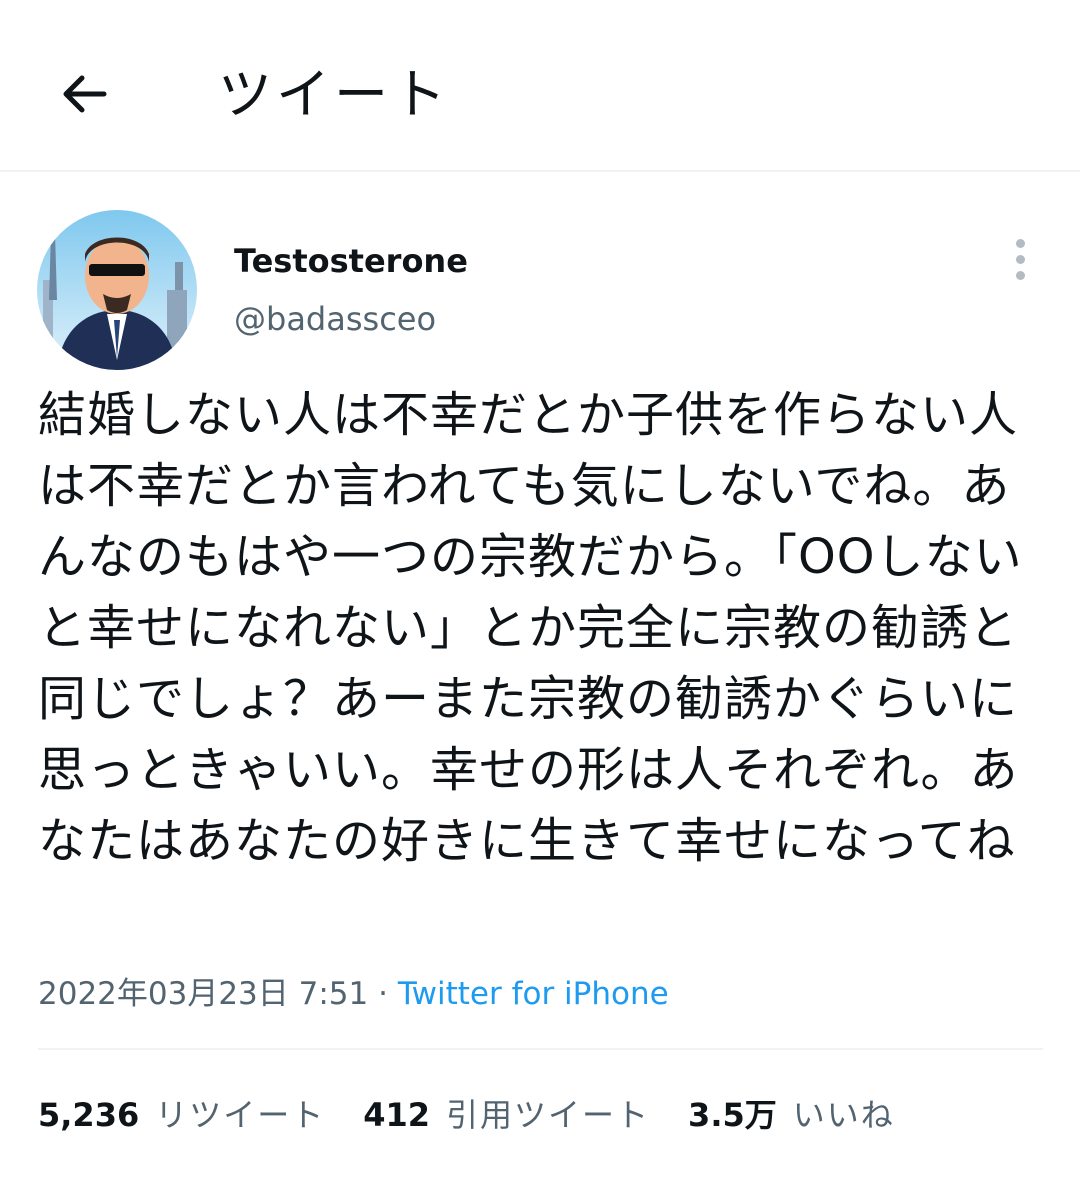  Describe the element at coordinates (334, 94) in the screenshot. I see `page-title: ツイート` at that location.